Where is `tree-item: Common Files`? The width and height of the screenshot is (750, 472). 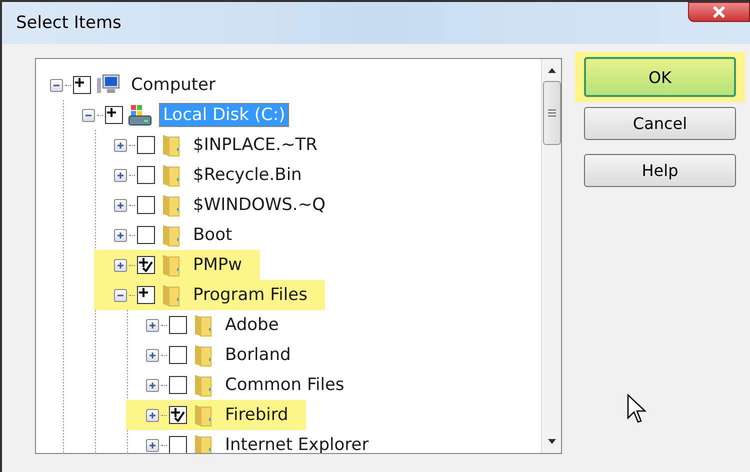 tree-item: Common Files is located at coordinates (254, 385).